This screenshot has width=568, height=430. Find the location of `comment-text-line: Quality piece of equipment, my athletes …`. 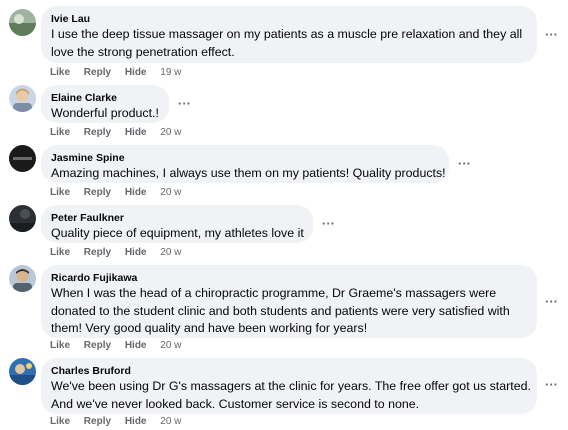

comment-text-line: Quality piece of equipment, my athletes … is located at coordinates (177, 233).